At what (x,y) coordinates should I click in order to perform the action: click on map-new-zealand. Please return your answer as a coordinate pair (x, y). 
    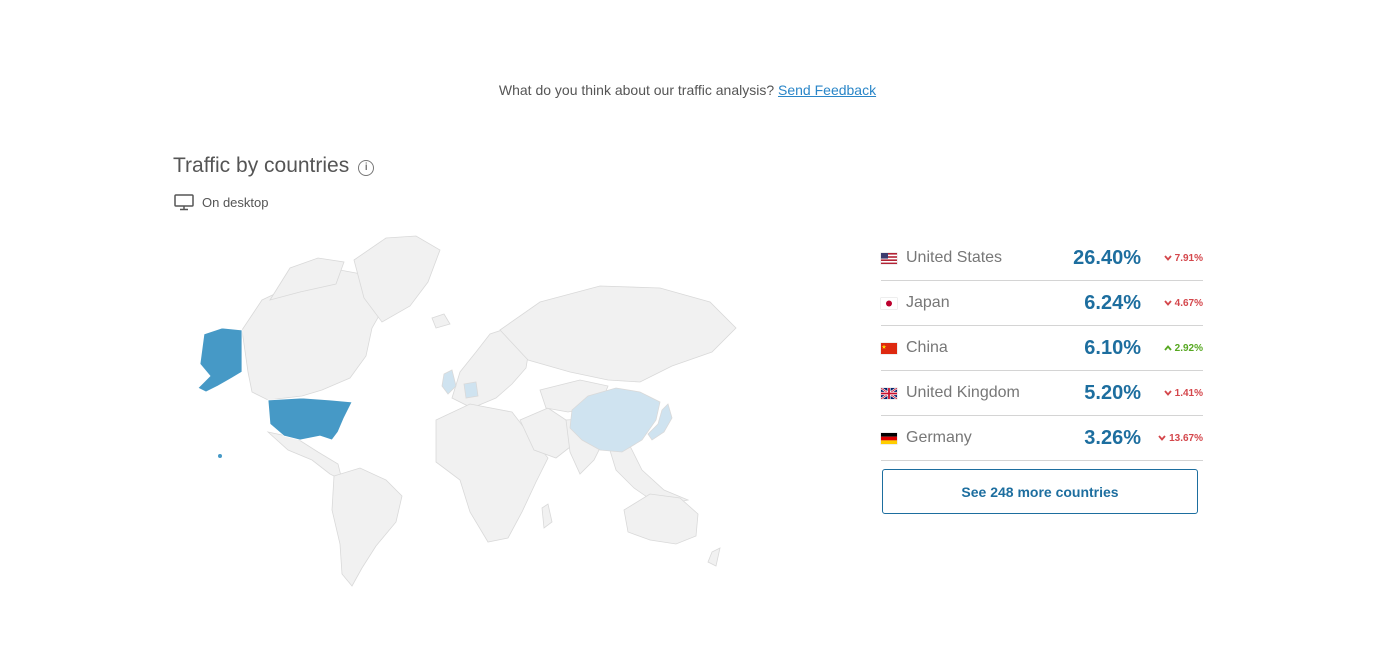
    Looking at the image, I should click on (714, 557).